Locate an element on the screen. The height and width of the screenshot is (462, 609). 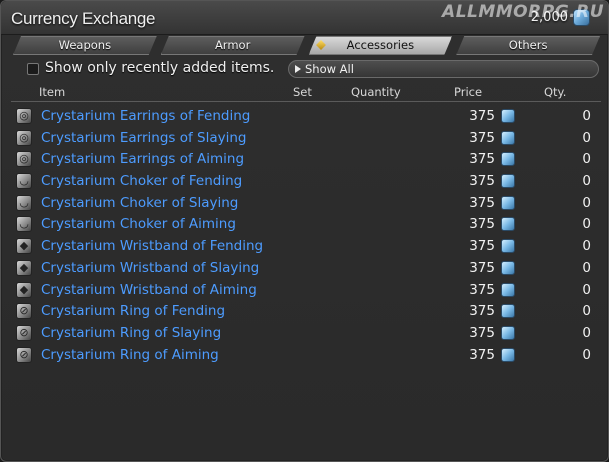
column-header-item: Item is located at coordinates (52, 92).